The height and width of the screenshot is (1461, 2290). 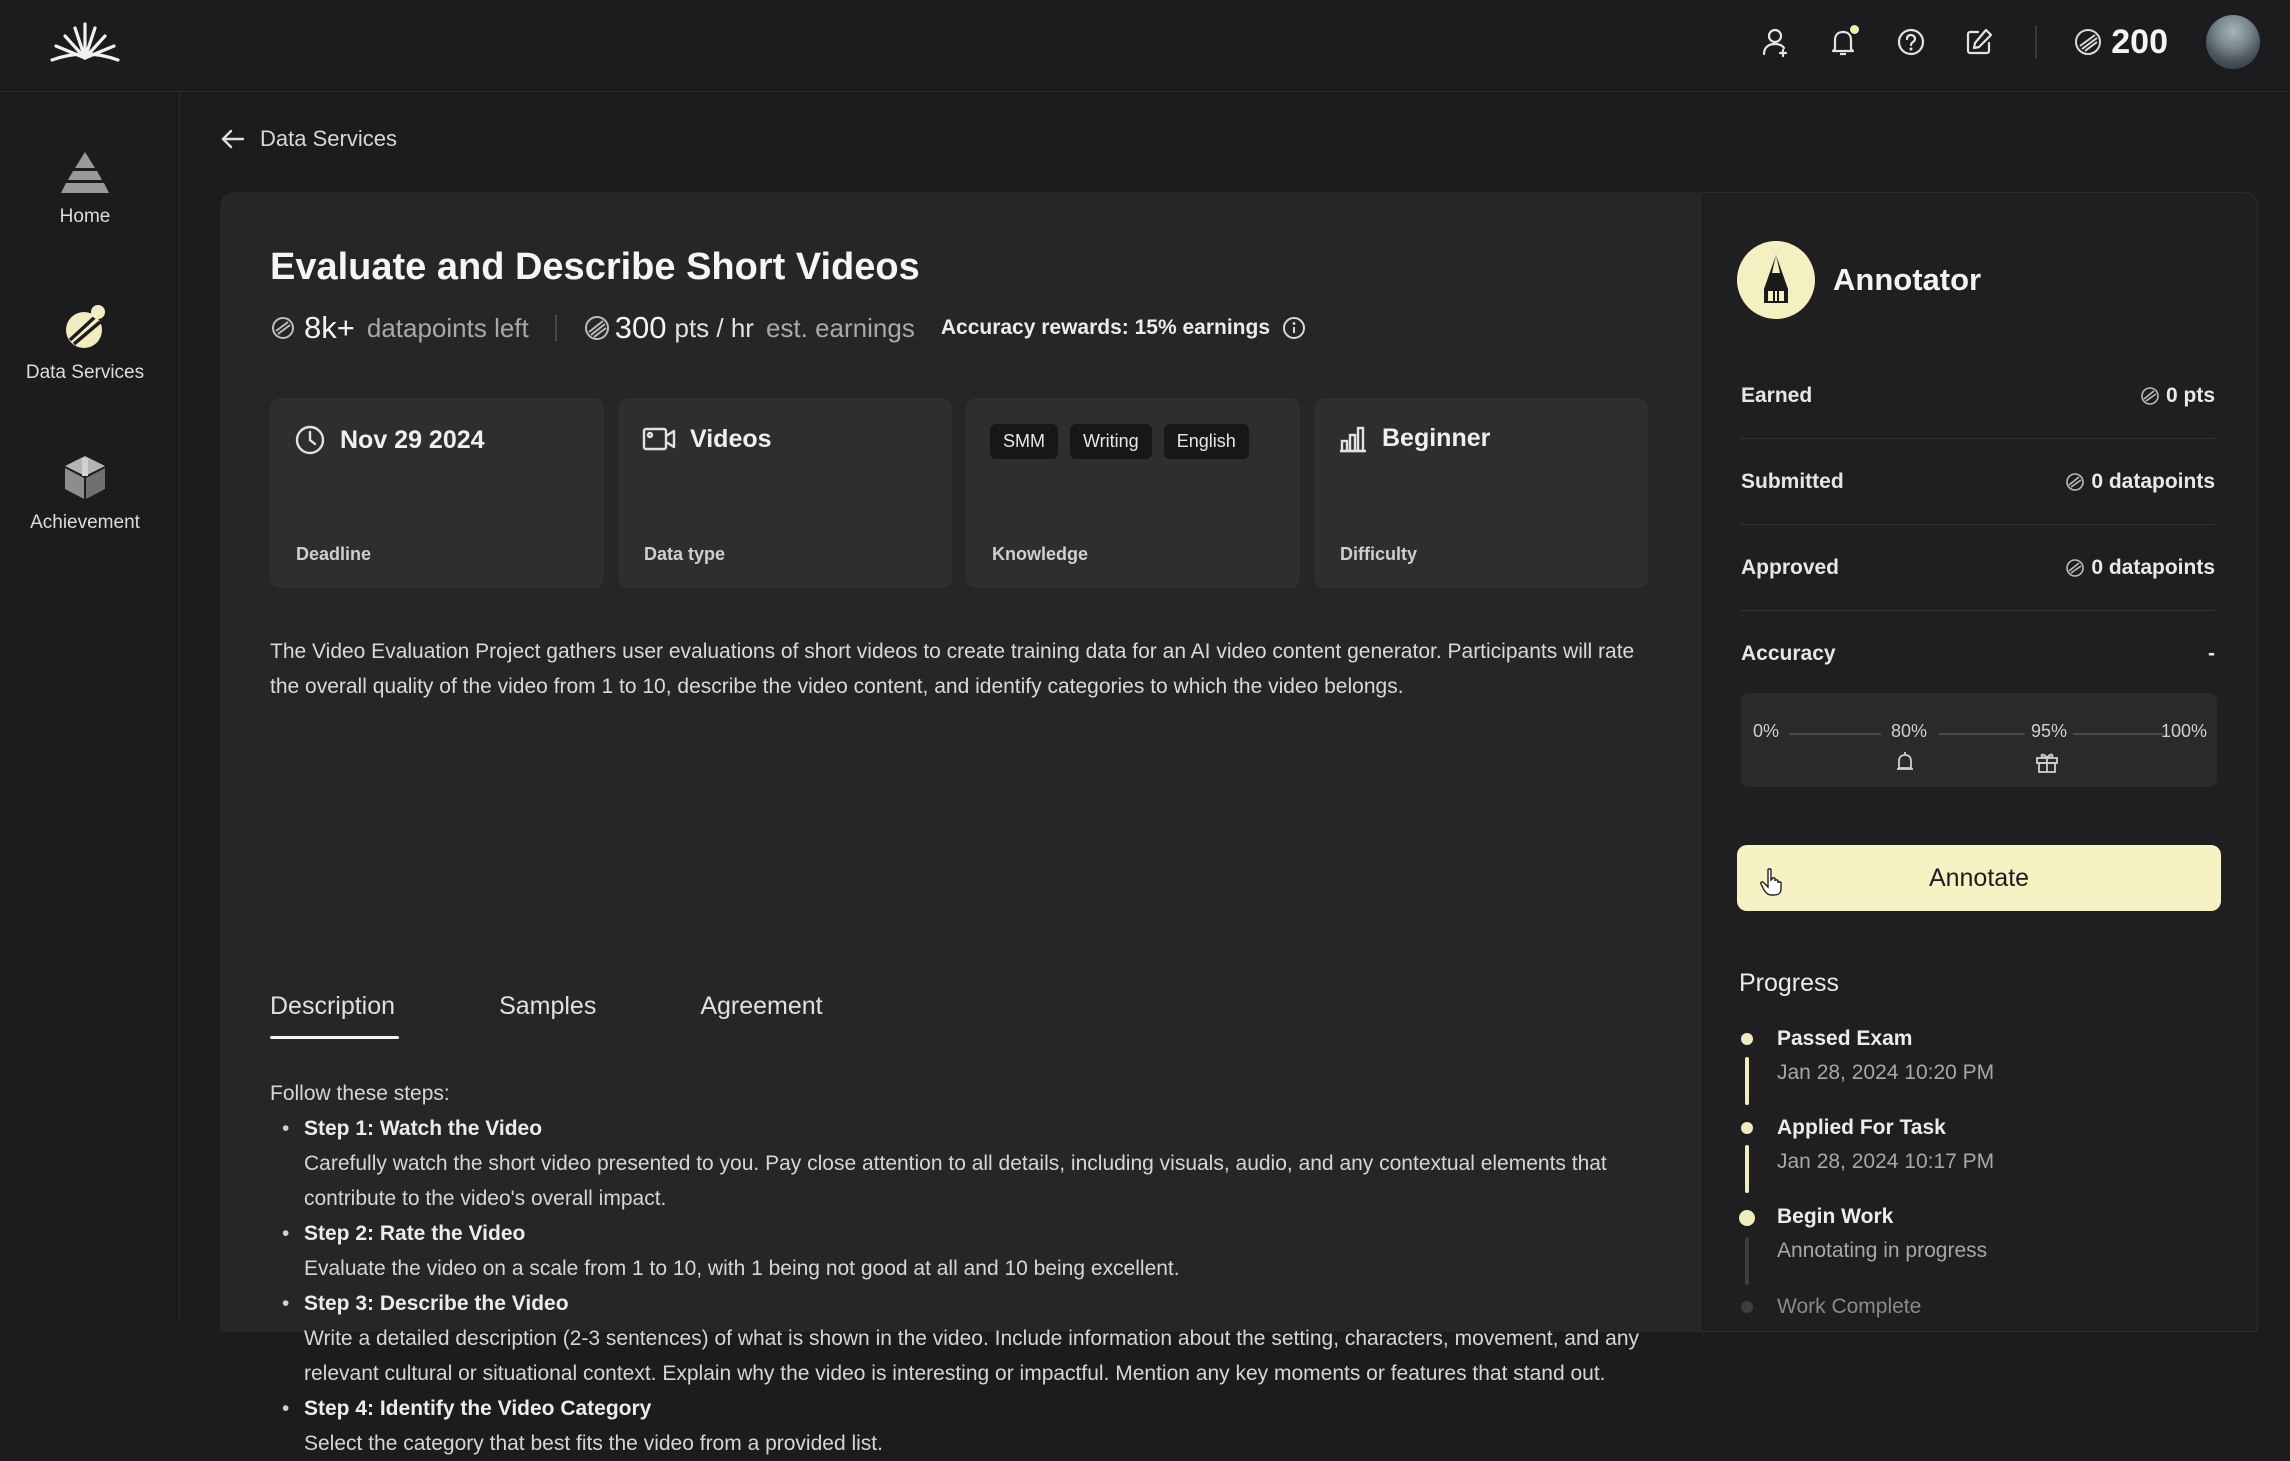 What do you see at coordinates (761, 1015) in the screenshot?
I see `tab-agreement: Agreement` at bounding box center [761, 1015].